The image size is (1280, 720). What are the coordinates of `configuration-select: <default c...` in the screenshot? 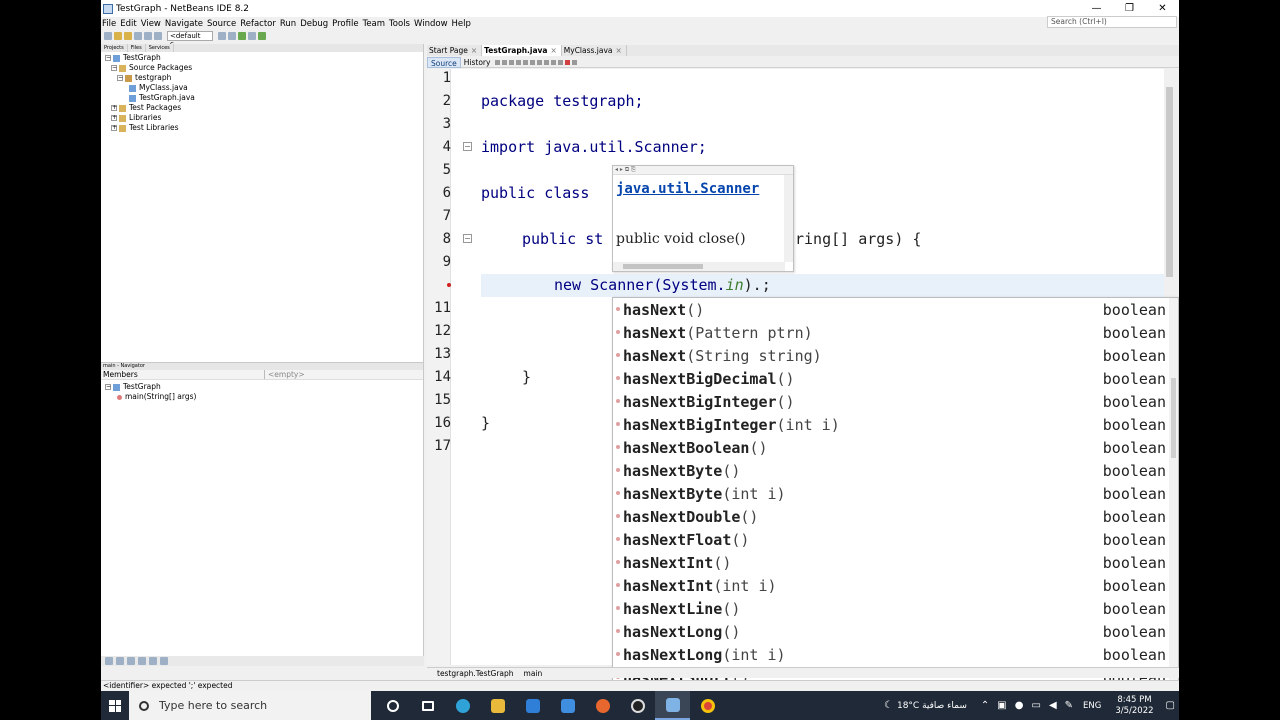 It's located at (190, 39).